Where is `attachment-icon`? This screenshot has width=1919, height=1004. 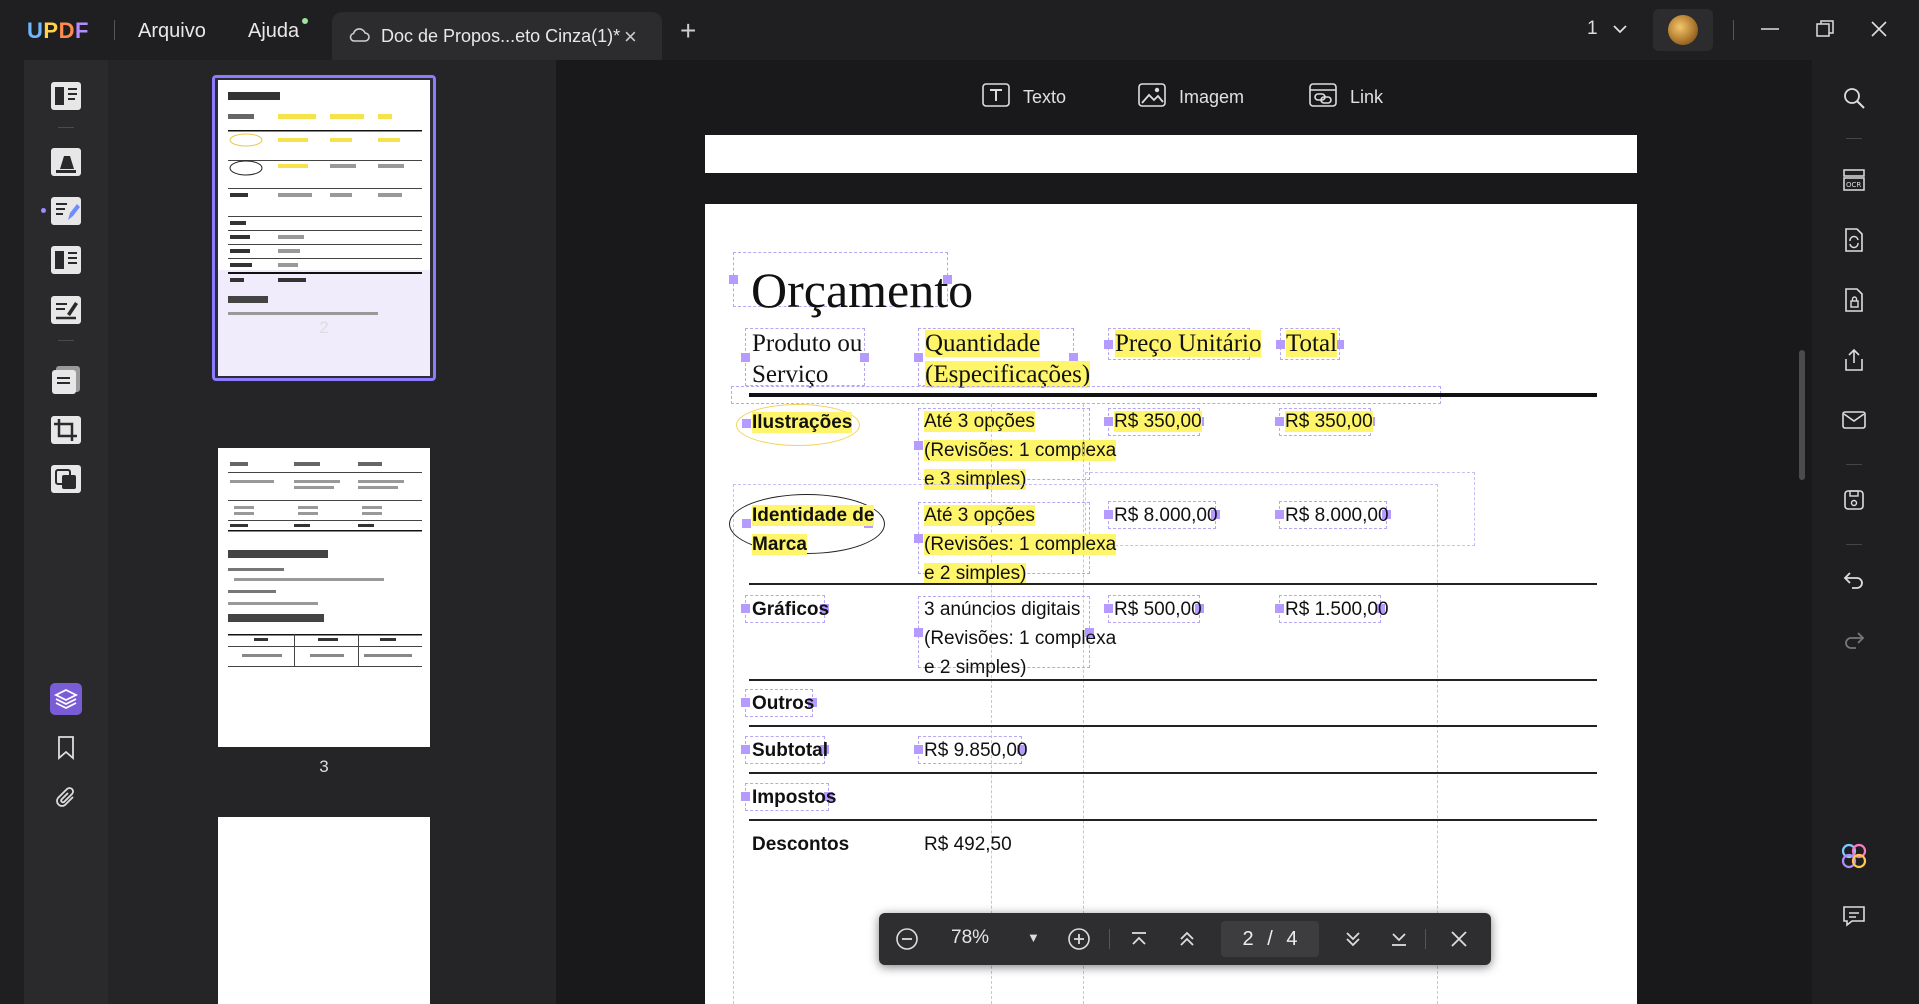 attachment-icon is located at coordinates (66, 798).